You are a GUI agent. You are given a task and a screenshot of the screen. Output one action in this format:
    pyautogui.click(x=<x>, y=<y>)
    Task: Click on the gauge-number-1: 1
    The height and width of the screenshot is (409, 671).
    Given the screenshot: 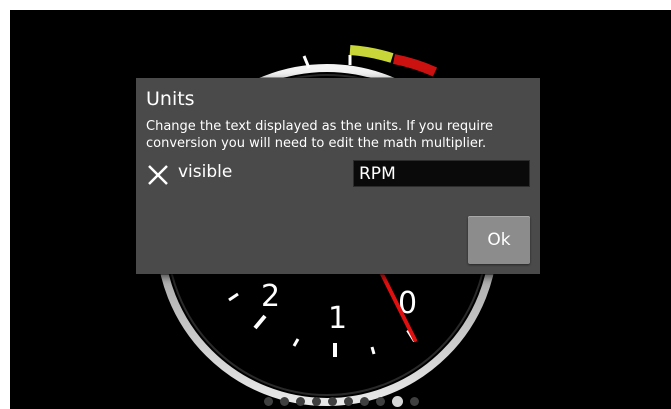 What is the action you would take?
    pyautogui.click(x=337, y=318)
    